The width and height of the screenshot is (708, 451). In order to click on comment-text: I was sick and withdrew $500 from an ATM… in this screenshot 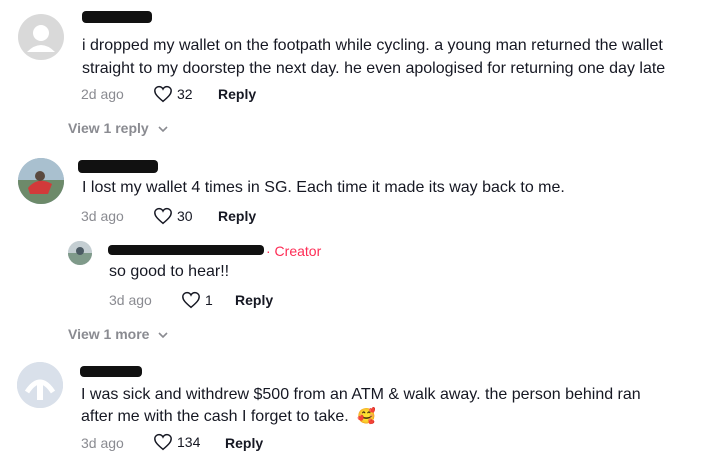, I will do `click(361, 394)`.